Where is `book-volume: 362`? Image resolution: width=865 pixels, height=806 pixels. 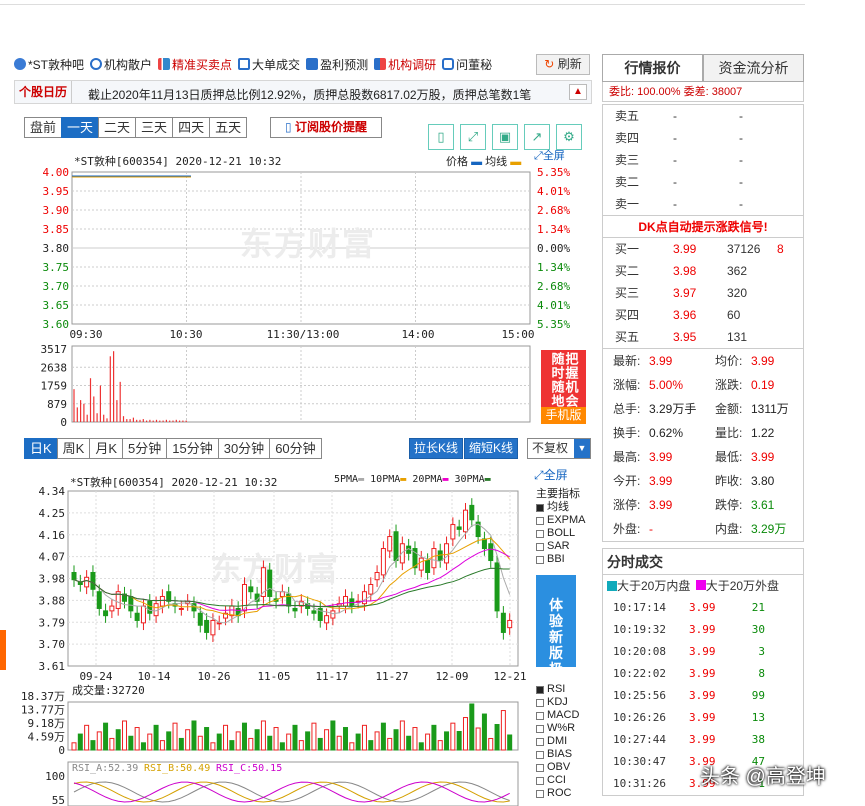
book-volume: 362 is located at coordinates (737, 271).